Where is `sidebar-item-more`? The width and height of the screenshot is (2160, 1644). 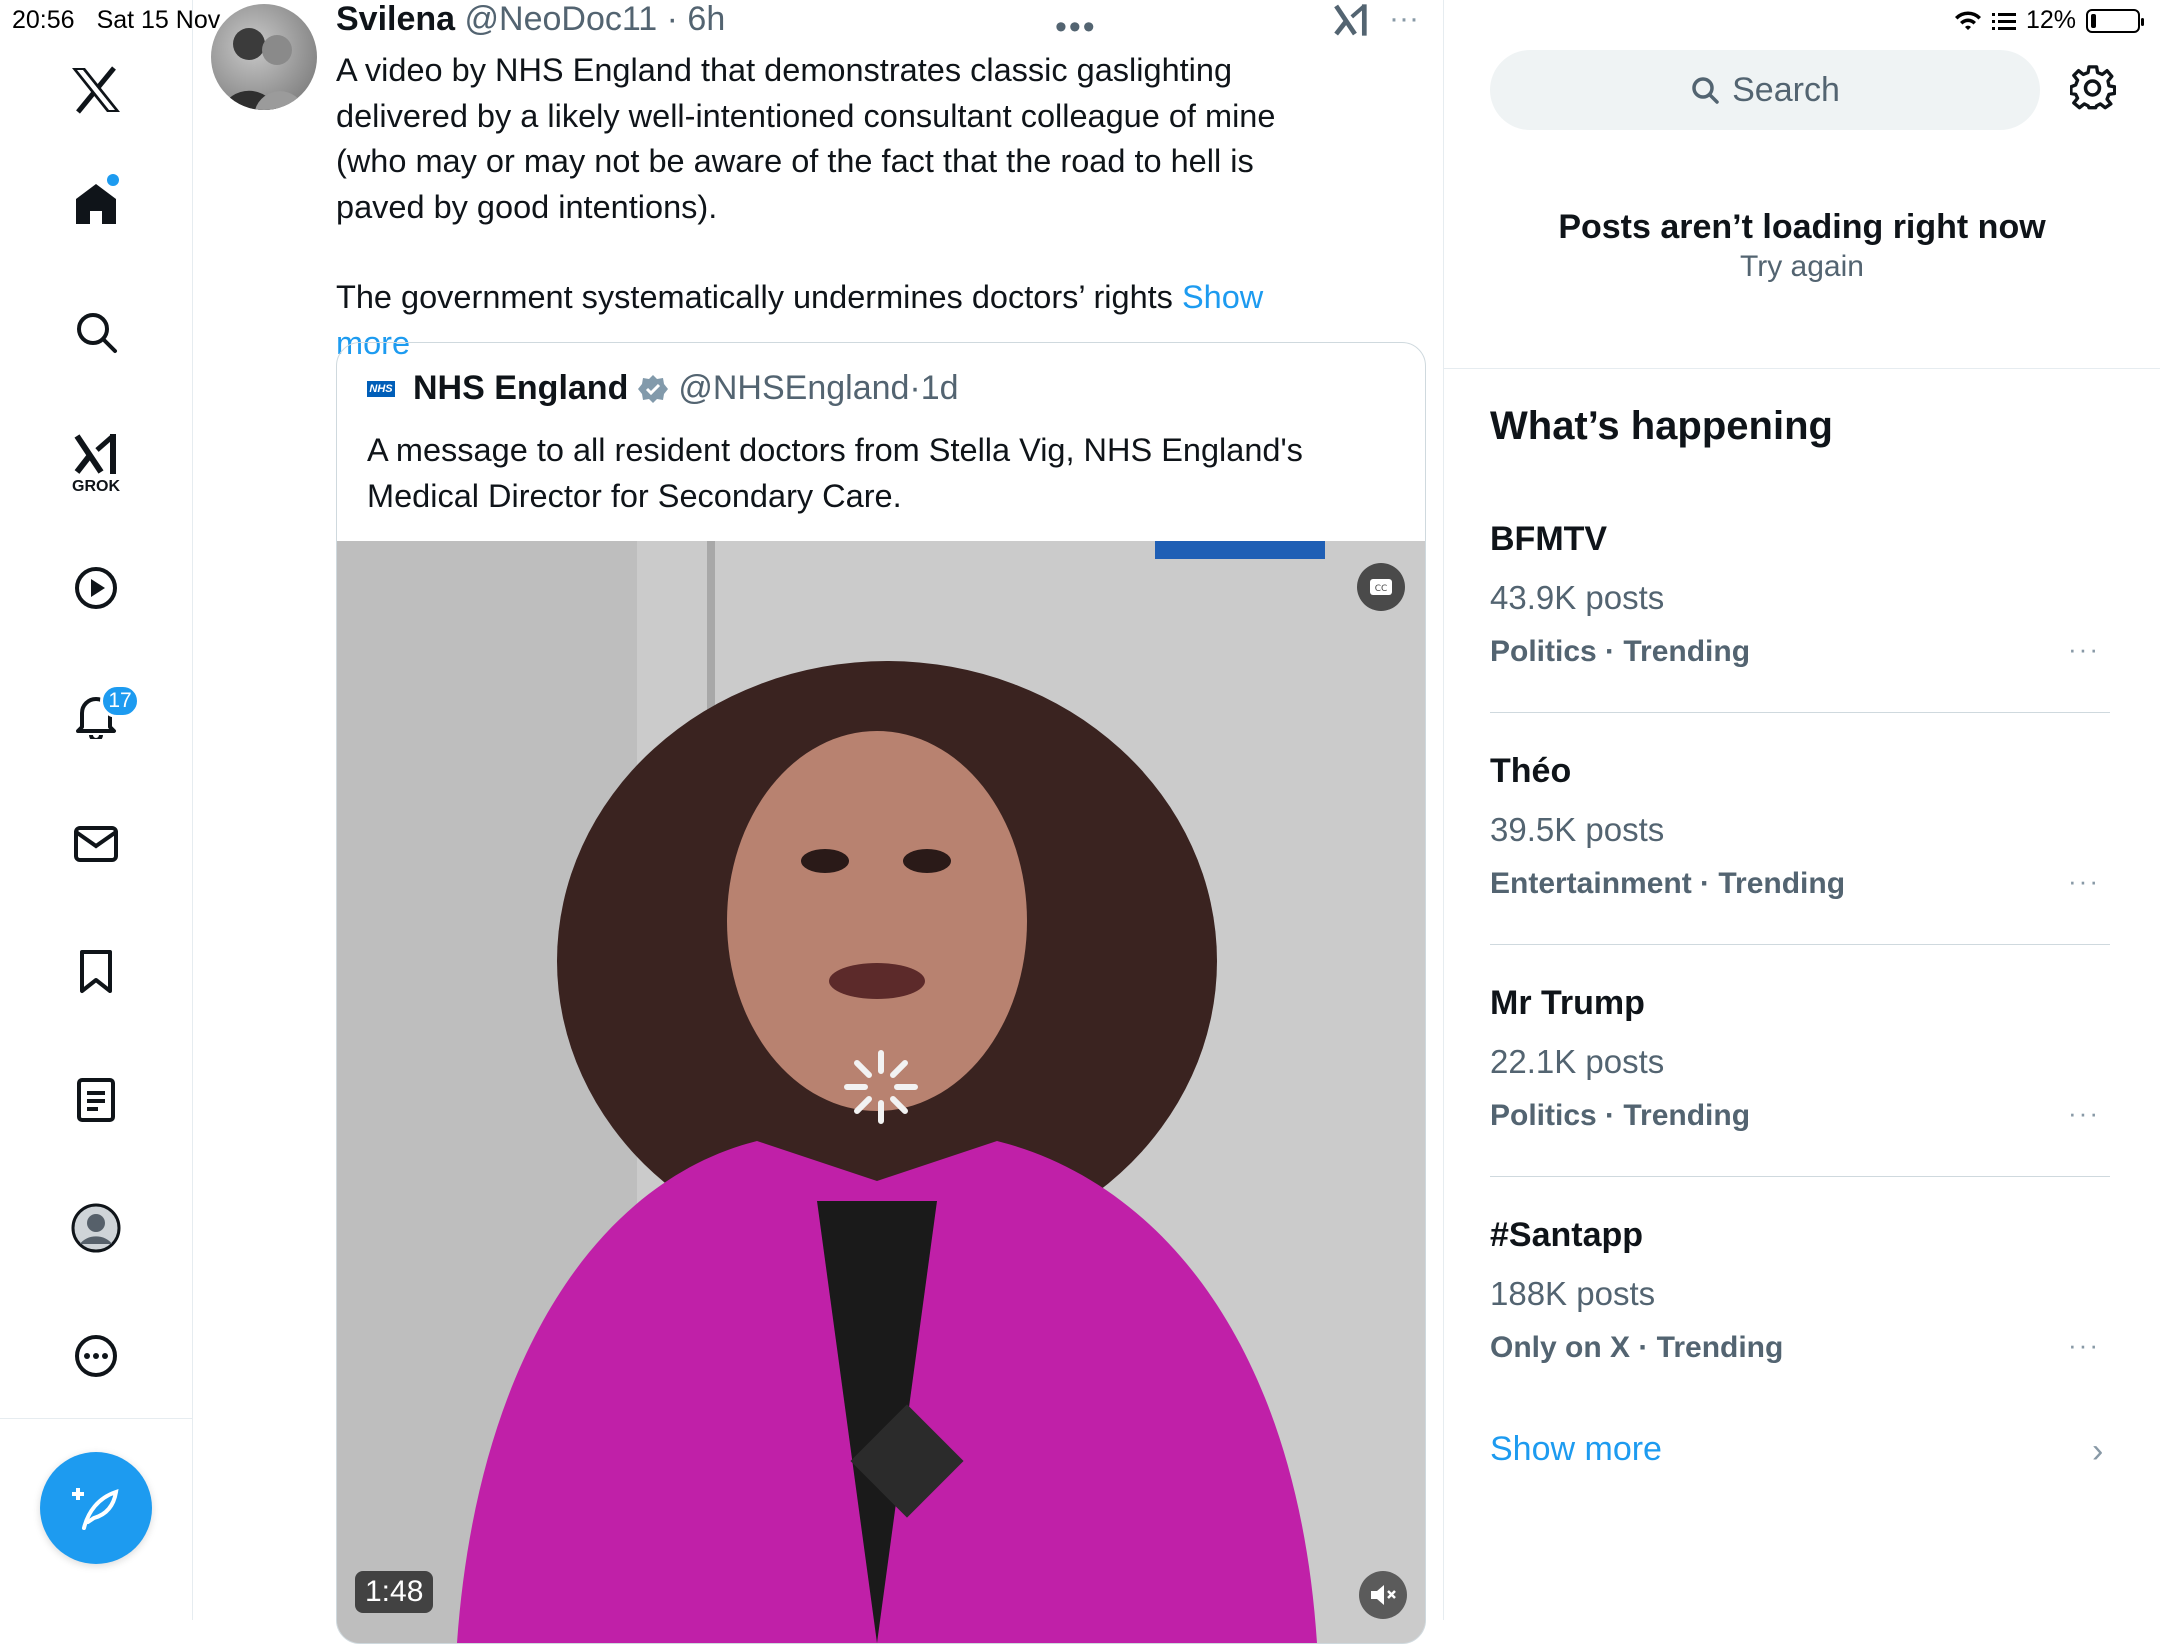 sidebar-item-more is located at coordinates (96, 1356).